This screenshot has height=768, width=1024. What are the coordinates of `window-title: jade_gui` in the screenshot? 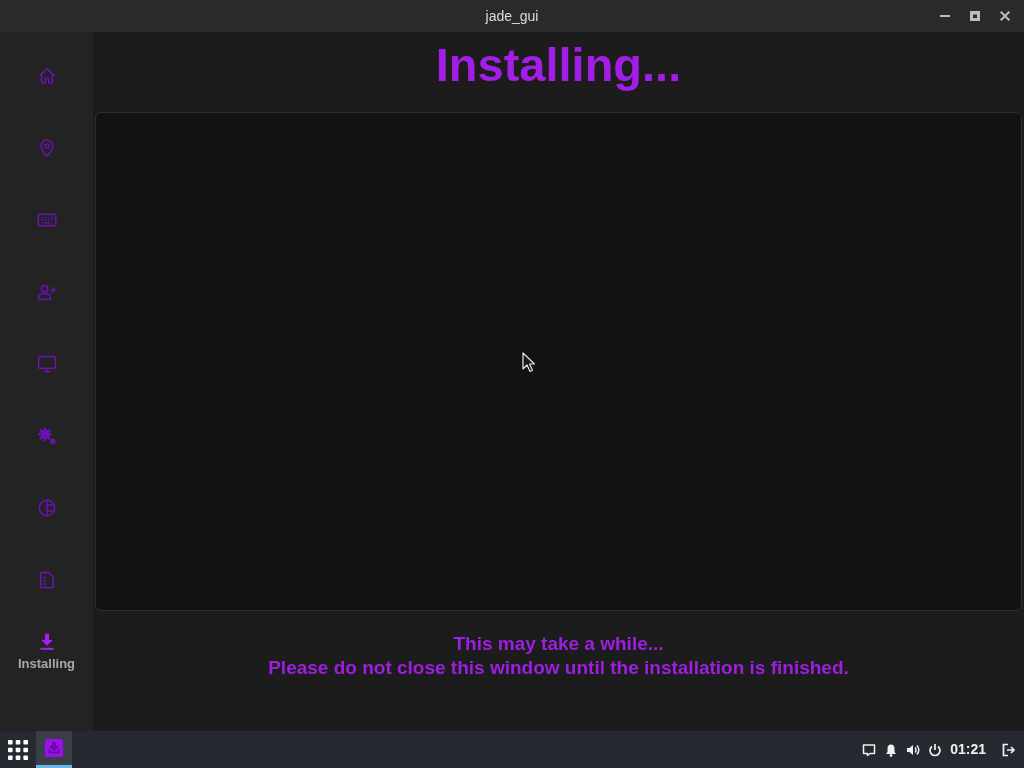 It's located at (512, 16).